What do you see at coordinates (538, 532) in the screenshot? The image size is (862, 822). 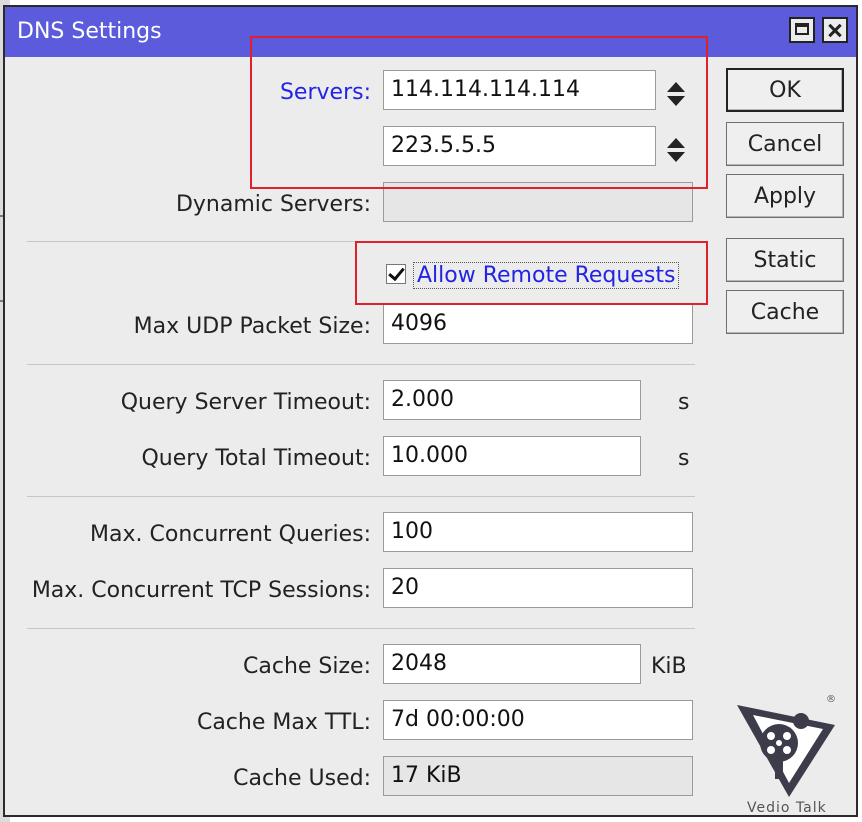 I see `max-concurrent-queries-field: 100` at bounding box center [538, 532].